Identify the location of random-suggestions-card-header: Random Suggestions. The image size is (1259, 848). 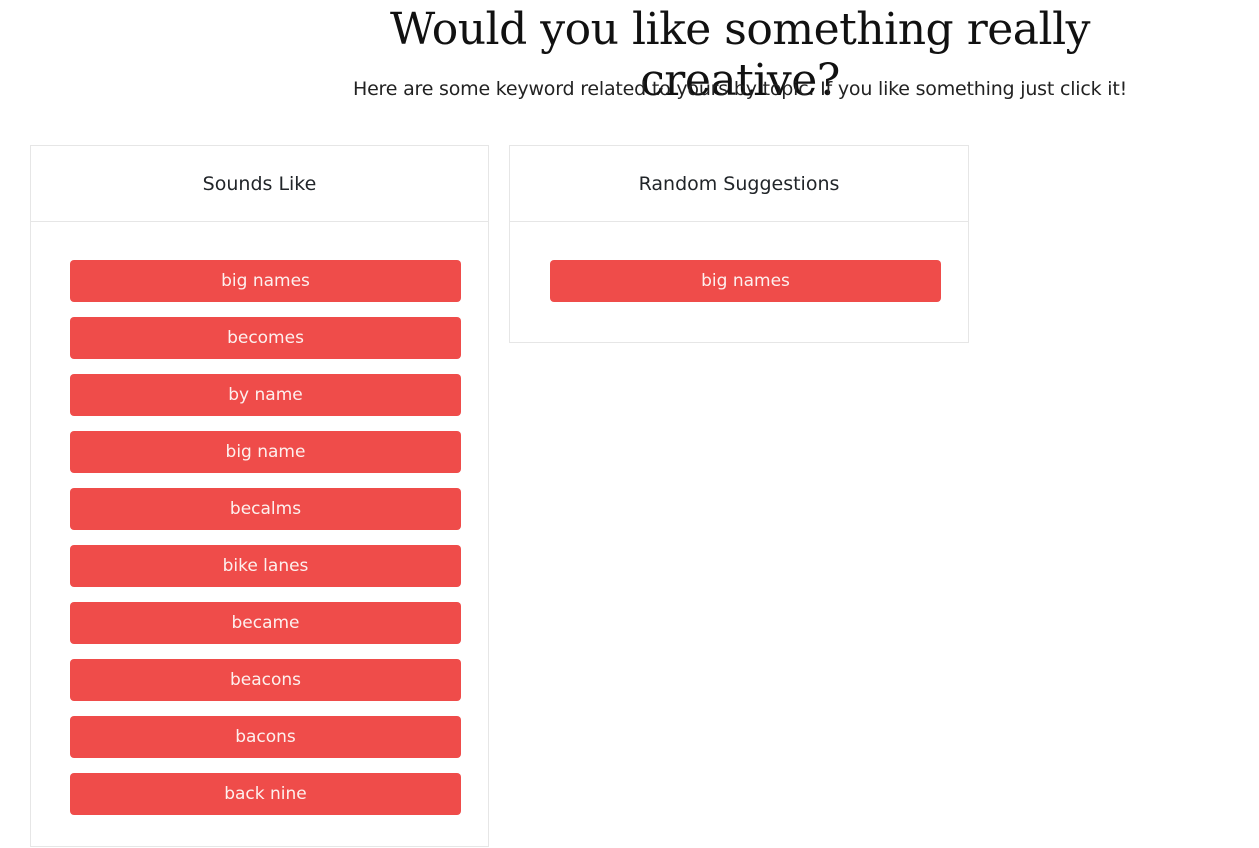
(739, 184).